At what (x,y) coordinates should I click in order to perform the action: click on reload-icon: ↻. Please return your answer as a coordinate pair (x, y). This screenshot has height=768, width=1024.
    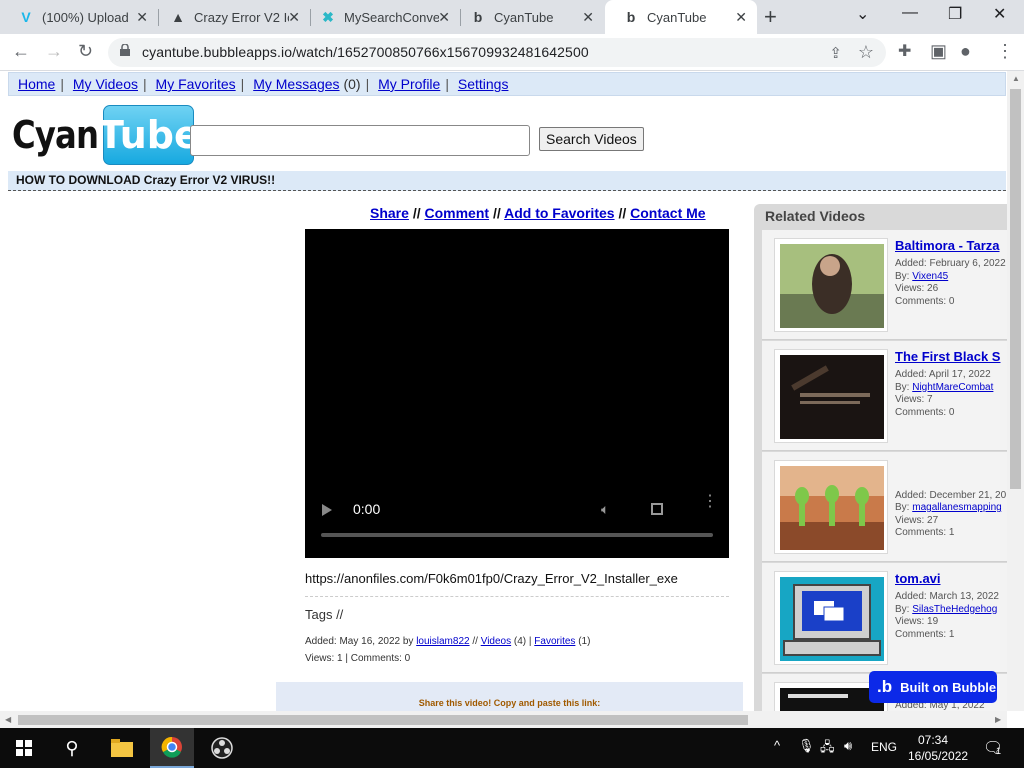
    Looking at the image, I should click on (85, 51).